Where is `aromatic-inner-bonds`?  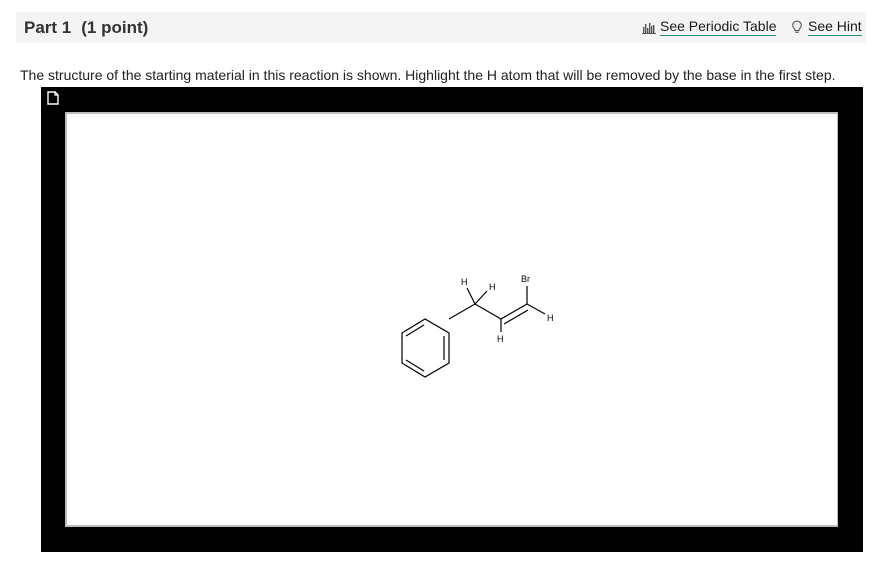 aromatic-inner-bonds is located at coordinates (425, 348).